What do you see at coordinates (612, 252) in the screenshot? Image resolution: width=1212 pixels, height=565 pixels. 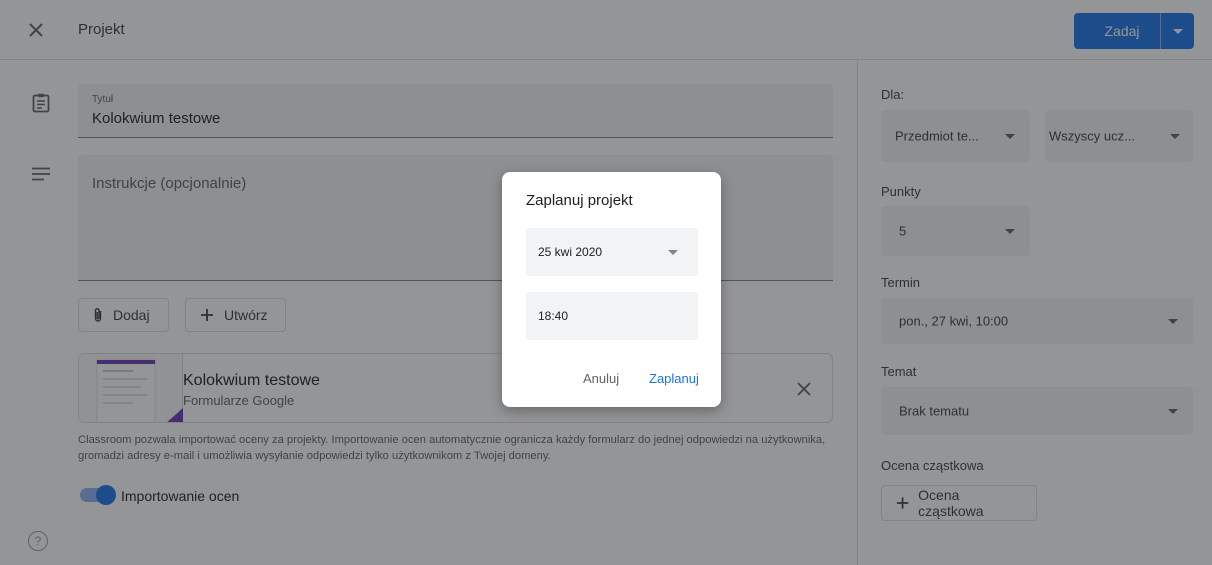 I see `date-picker: 25 kwi 2020` at bounding box center [612, 252].